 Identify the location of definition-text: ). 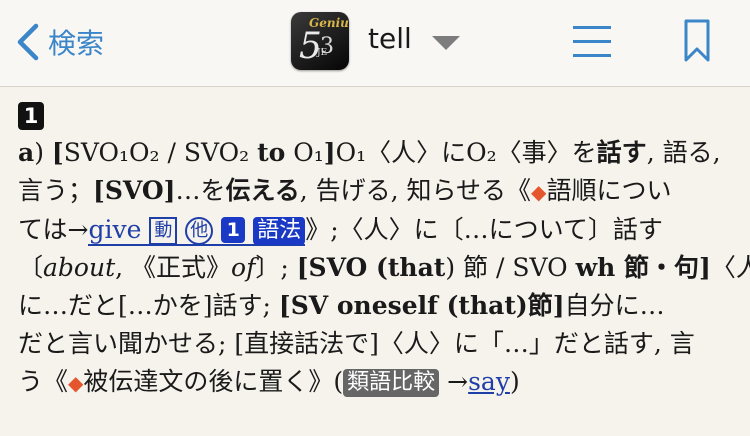
(514, 381).